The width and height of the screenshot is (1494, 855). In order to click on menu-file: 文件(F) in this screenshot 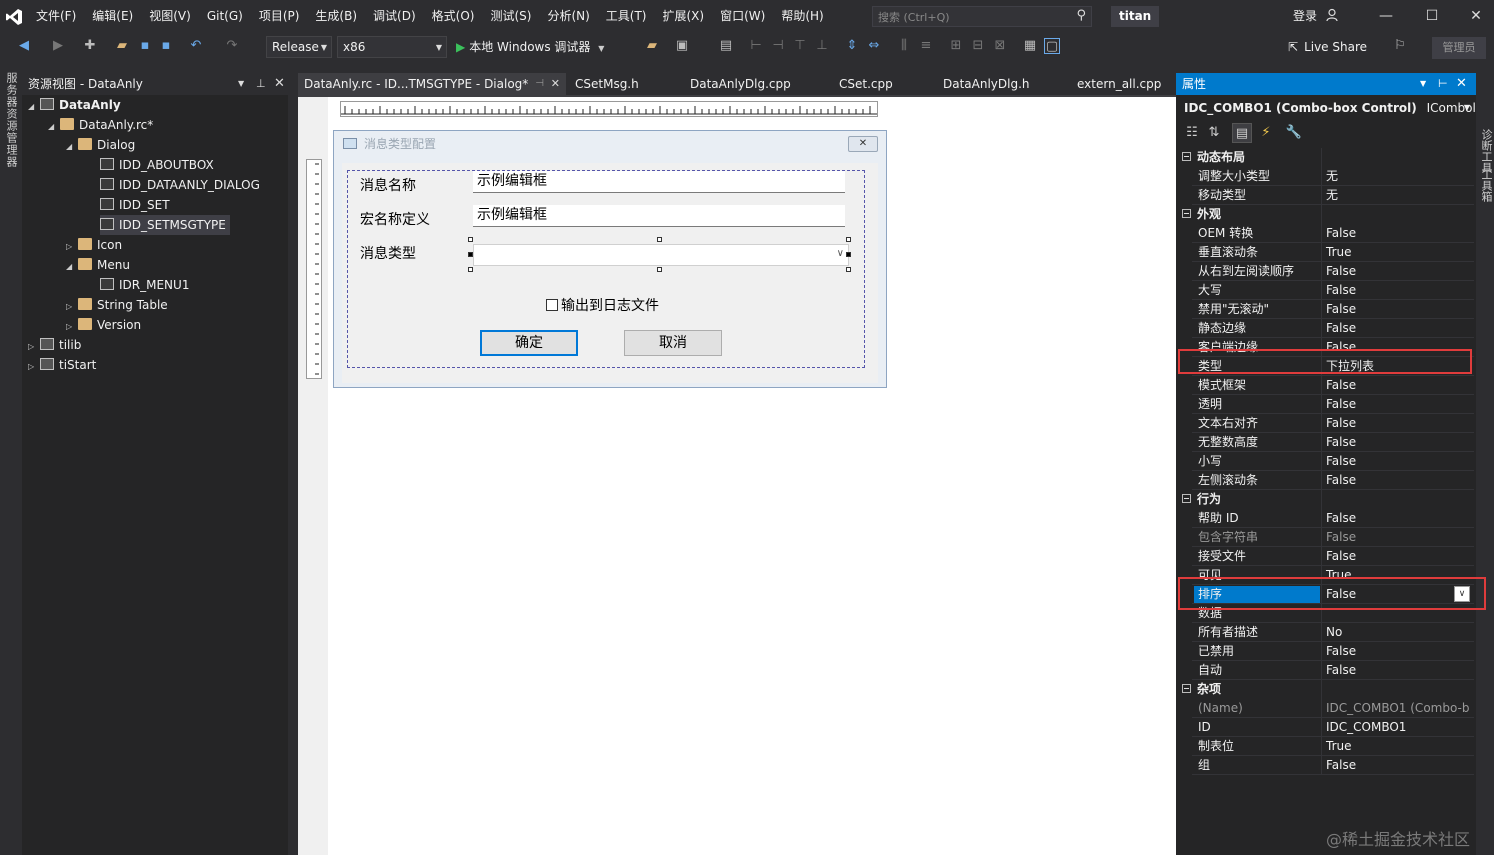, I will do `click(56, 16)`.